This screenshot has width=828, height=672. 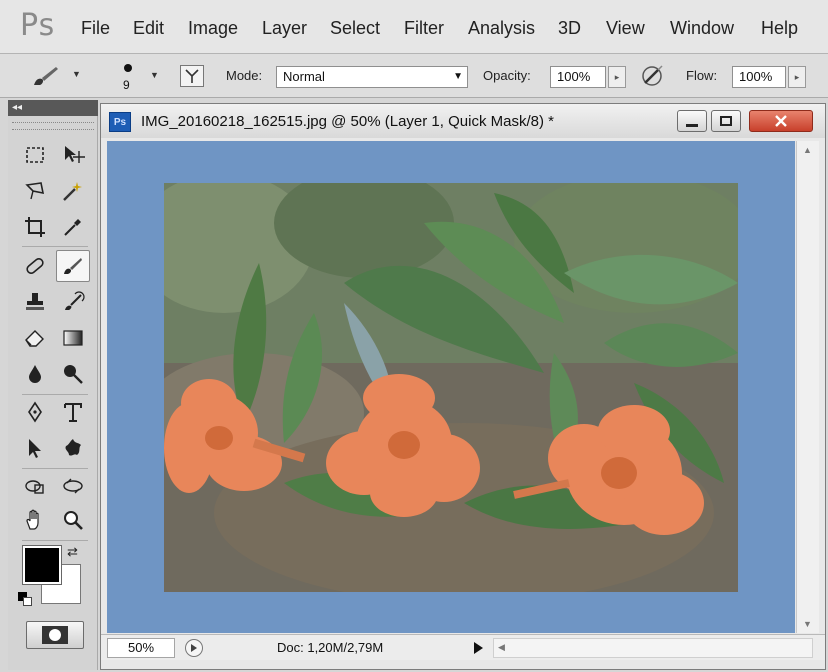 I want to click on marquee-icon, so click(x=35, y=155).